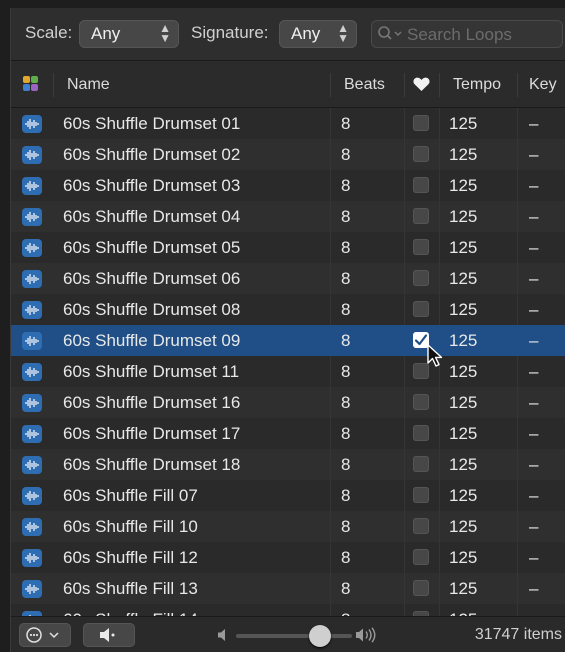 This screenshot has width=565, height=652. What do you see at coordinates (288, 154) in the screenshot?
I see `loop-row: 60s Shuffle Drumset 02 8 125 –` at bounding box center [288, 154].